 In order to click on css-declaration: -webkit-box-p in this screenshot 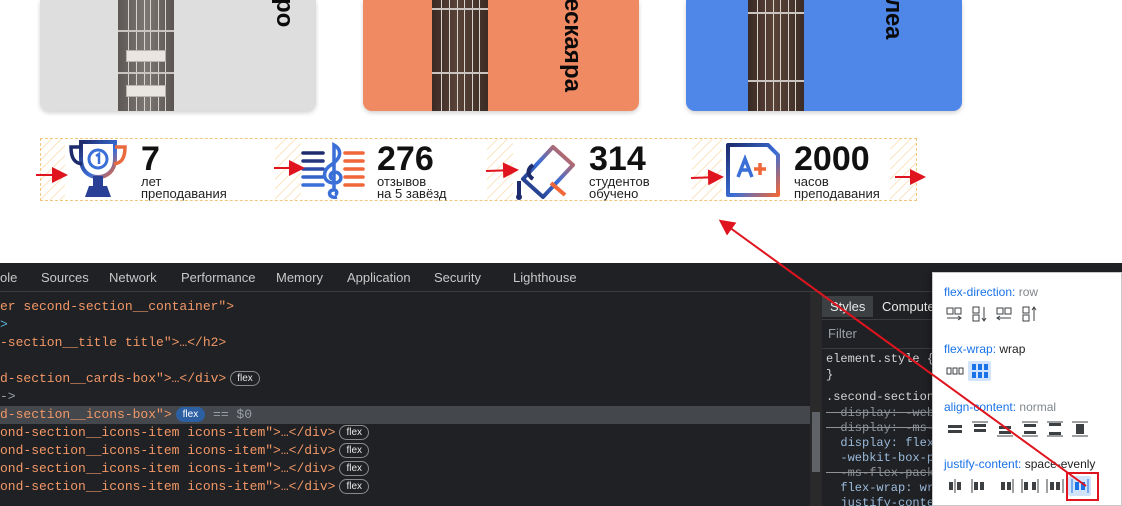, I will do `click(880, 458)`.